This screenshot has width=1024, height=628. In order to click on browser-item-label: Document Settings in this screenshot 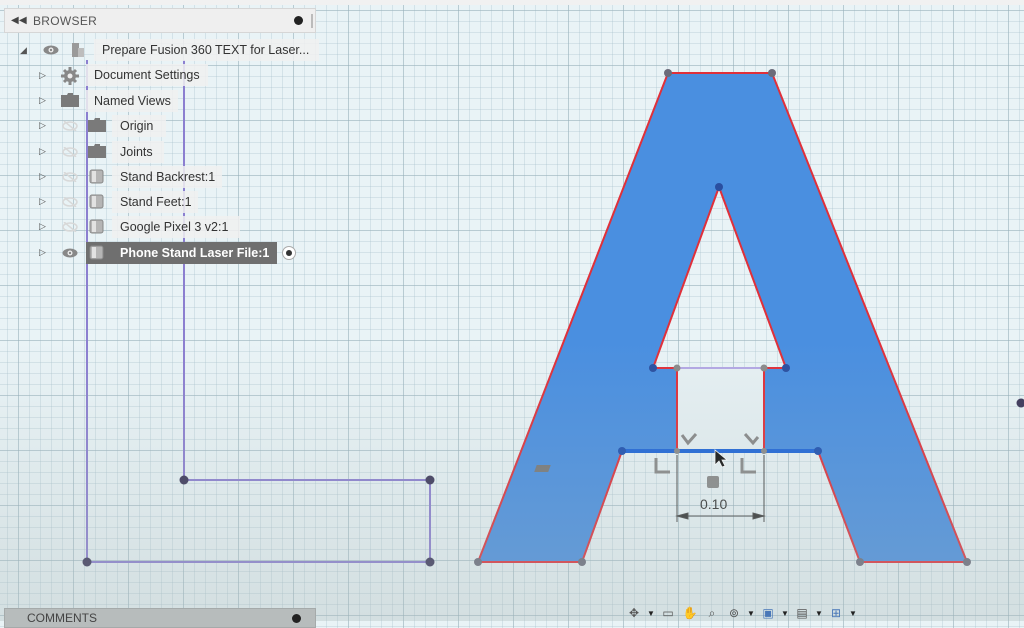, I will do `click(147, 75)`.